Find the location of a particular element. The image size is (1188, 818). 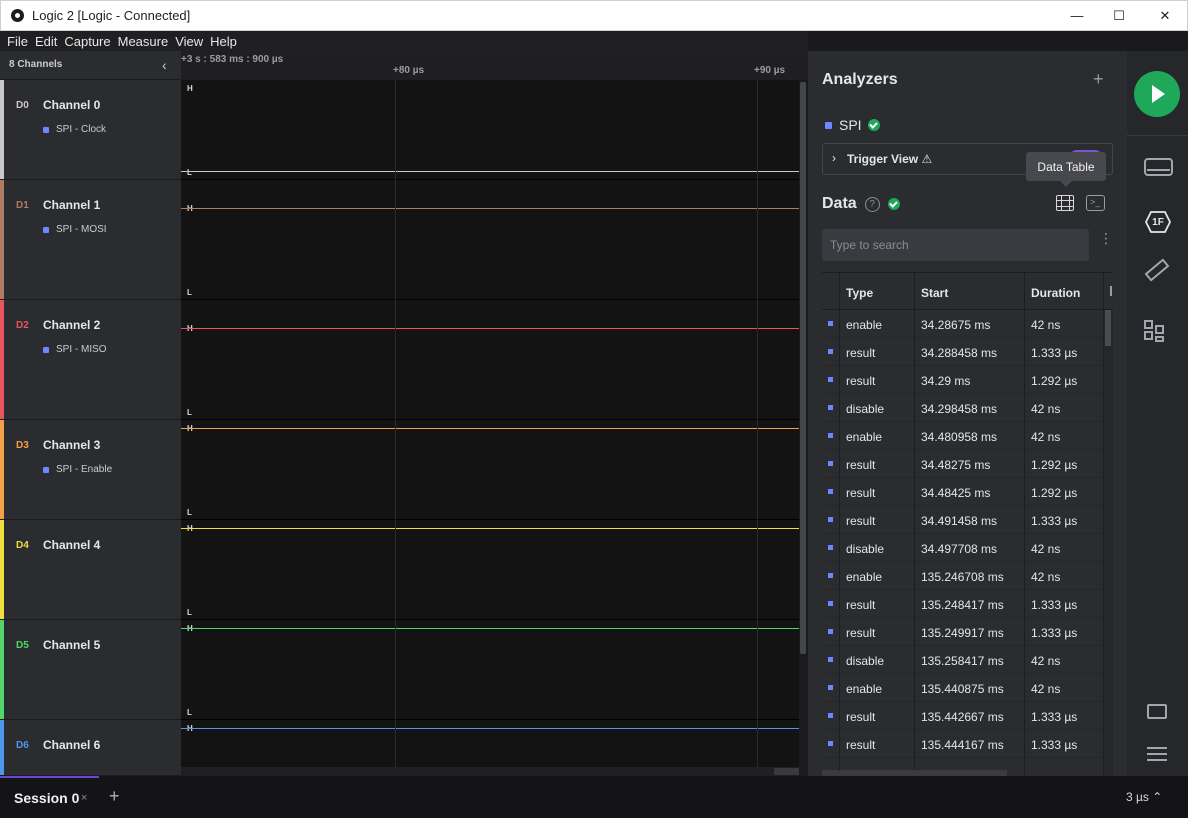

menu-help: Help is located at coordinates (223, 41).